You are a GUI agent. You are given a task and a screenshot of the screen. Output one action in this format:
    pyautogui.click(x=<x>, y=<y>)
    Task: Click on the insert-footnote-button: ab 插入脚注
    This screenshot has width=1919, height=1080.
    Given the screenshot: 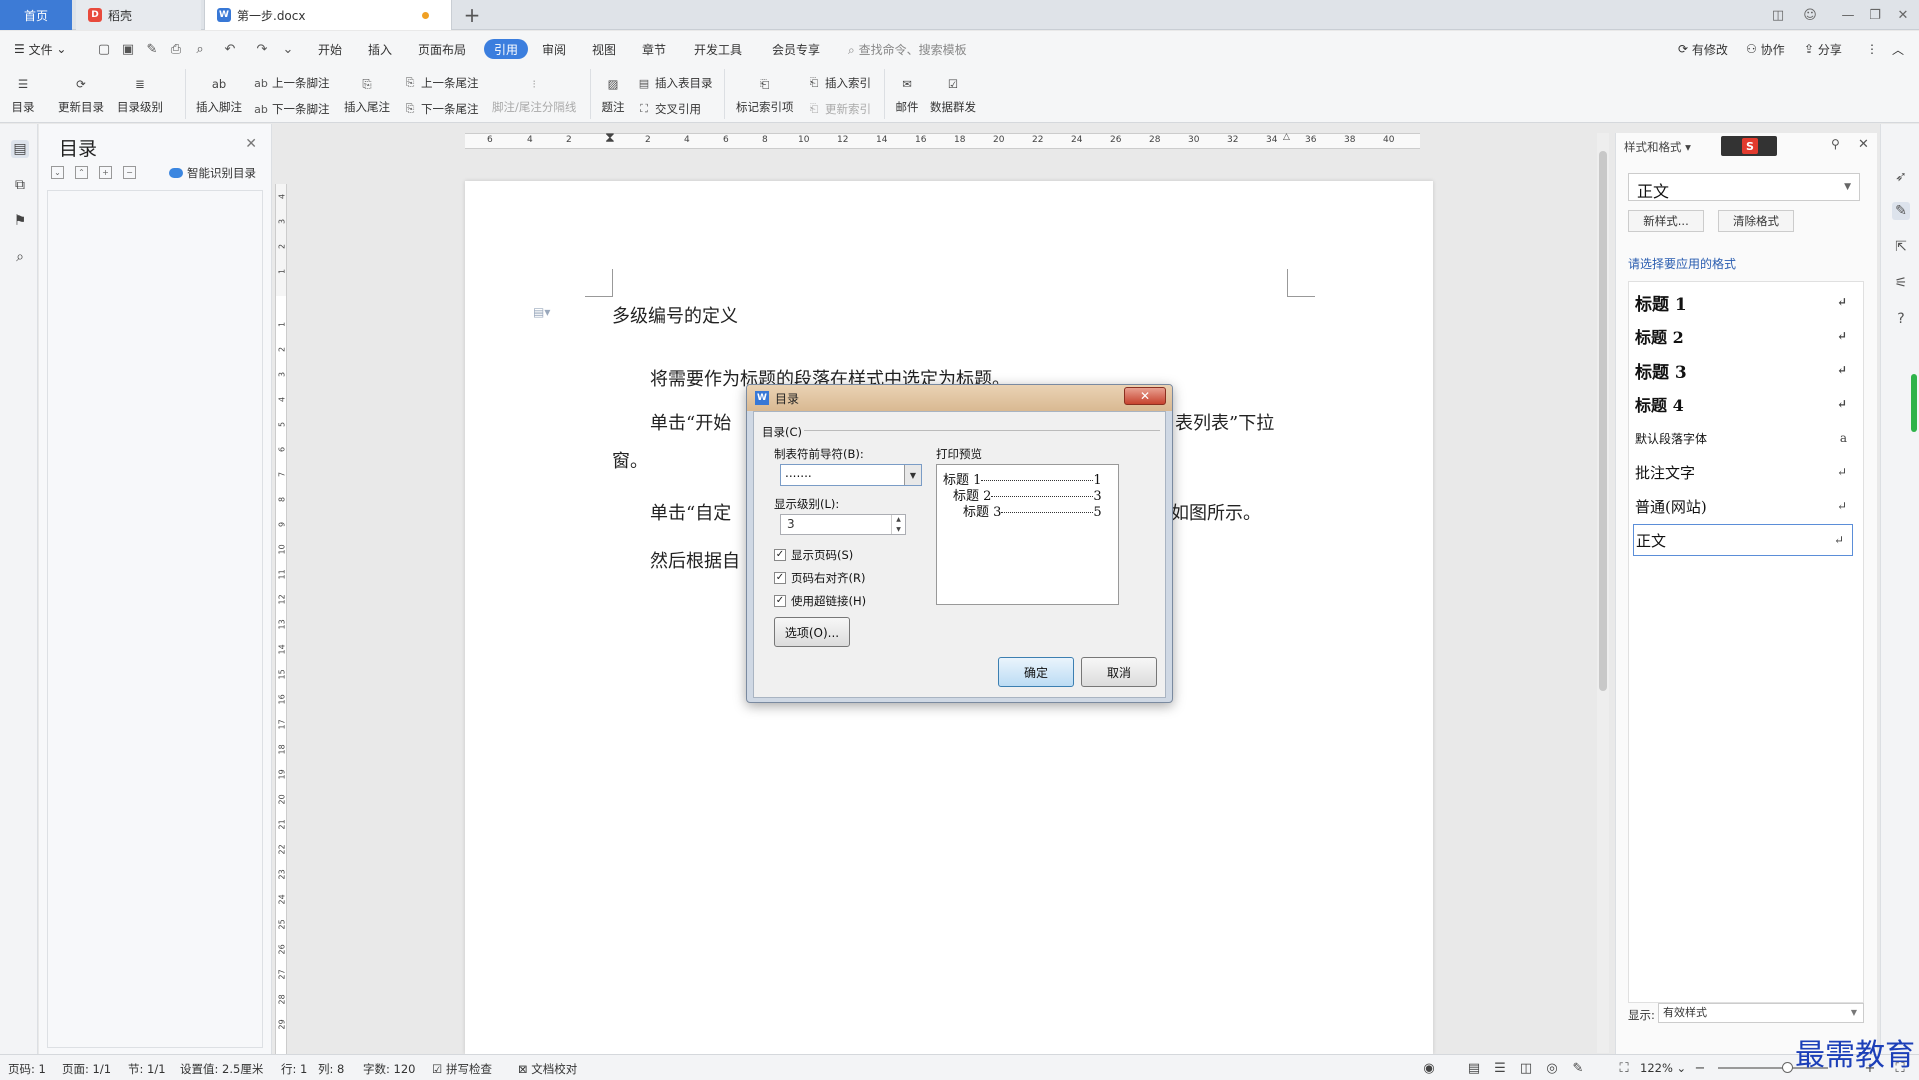 What is the action you would take?
    pyautogui.click(x=219, y=93)
    